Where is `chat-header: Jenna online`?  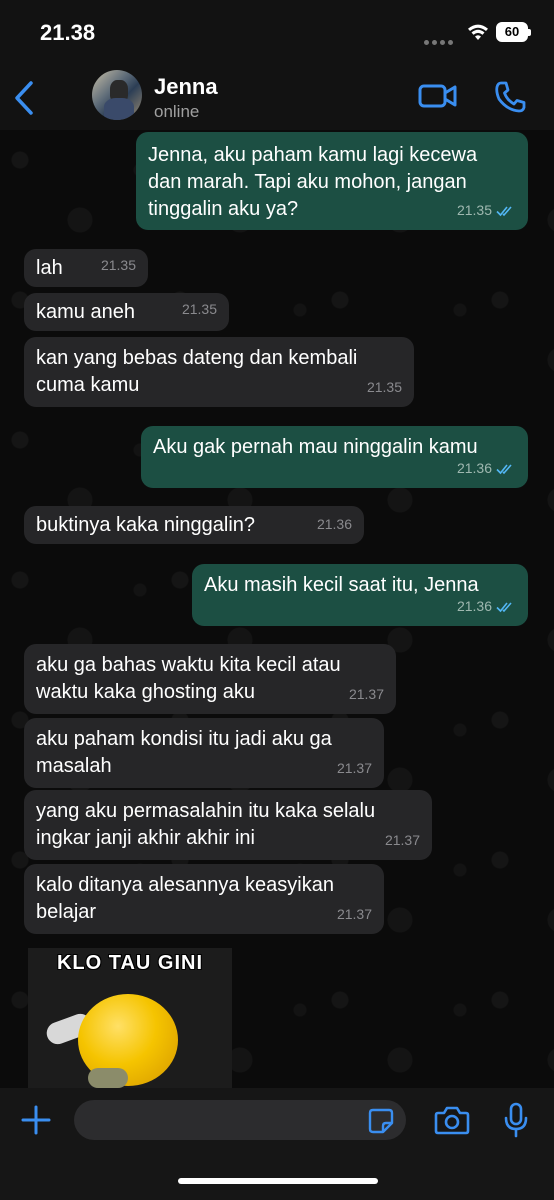
chat-header: Jenna online is located at coordinates (277, 98).